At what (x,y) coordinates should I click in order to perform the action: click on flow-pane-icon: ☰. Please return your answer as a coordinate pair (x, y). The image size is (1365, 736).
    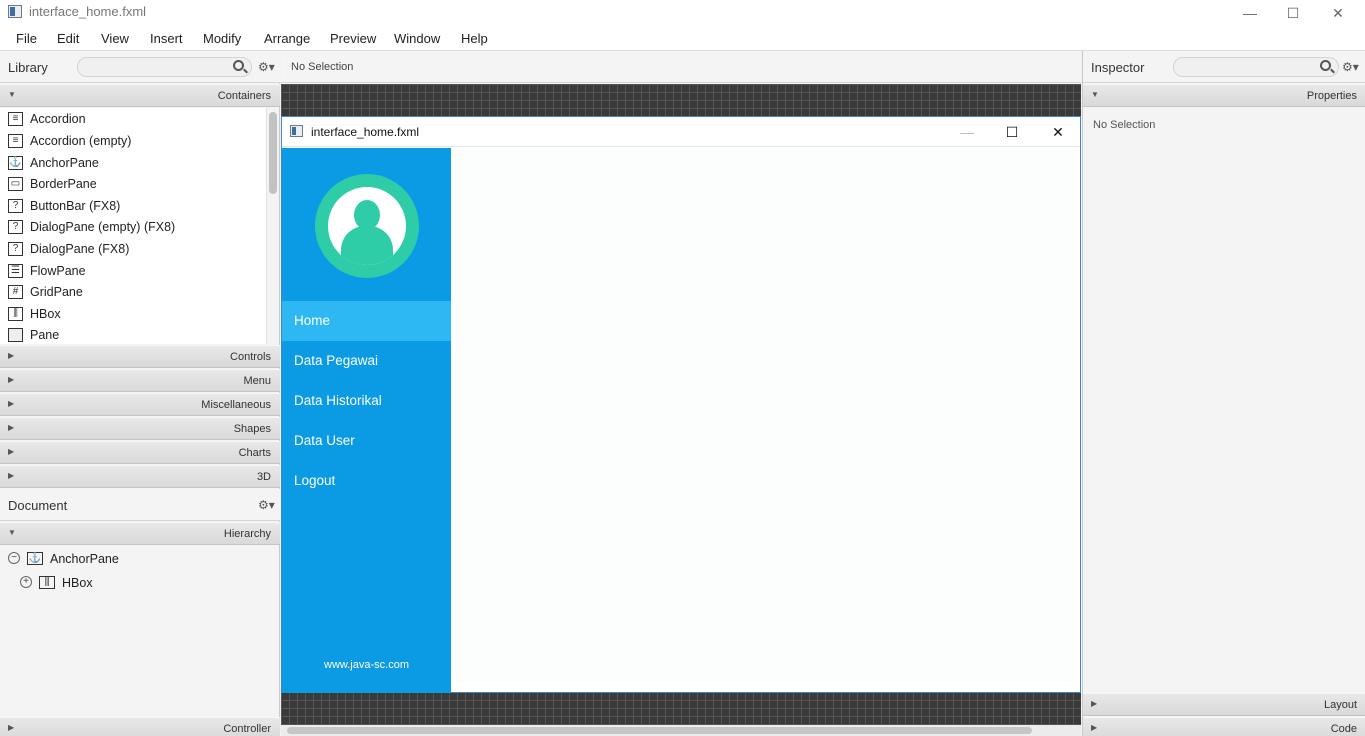
    Looking at the image, I should click on (15, 271).